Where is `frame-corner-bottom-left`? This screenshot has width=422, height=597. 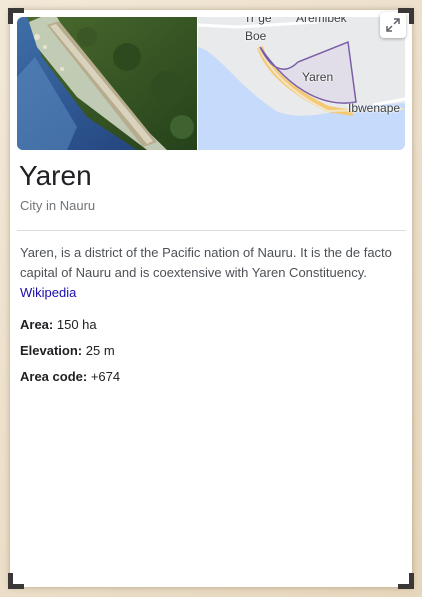 frame-corner-bottom-left is located at coordinates (16, 581).